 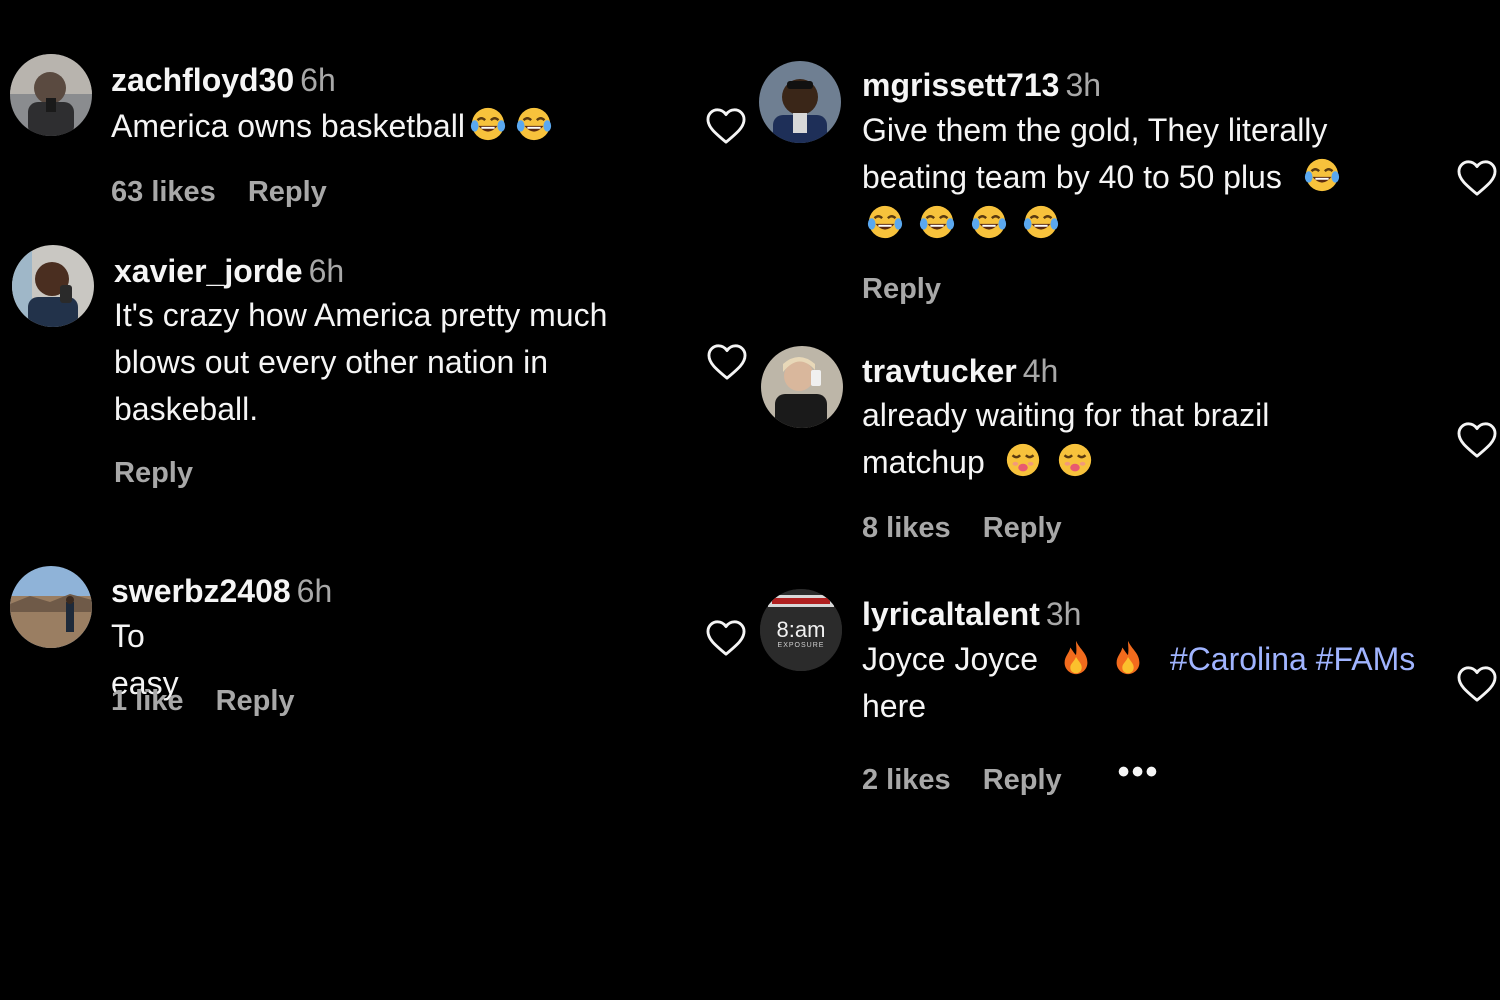 I want to click on likes-count: 8 likes, so click(x=906, y=528).